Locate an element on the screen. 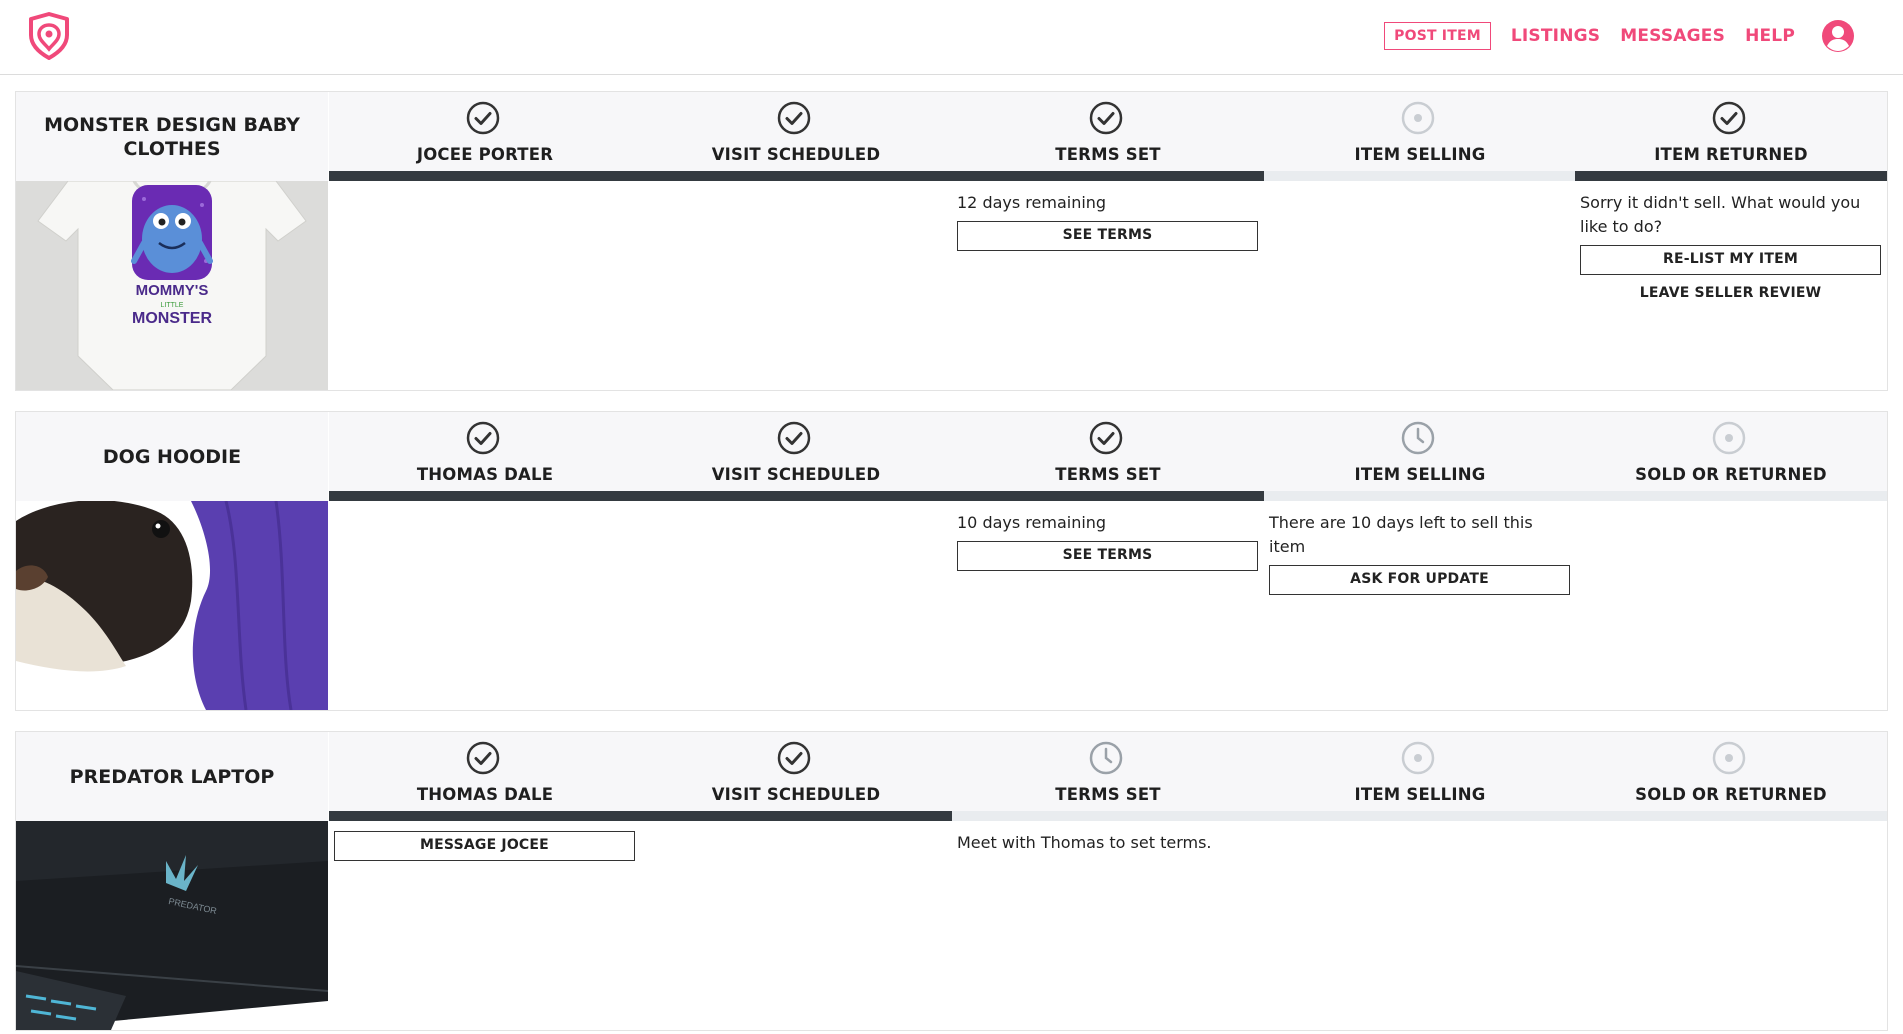 This screenshot has width=1903, height=1034. days-remaining-text: 10 days remaining is located at coordinates (1032, 522).